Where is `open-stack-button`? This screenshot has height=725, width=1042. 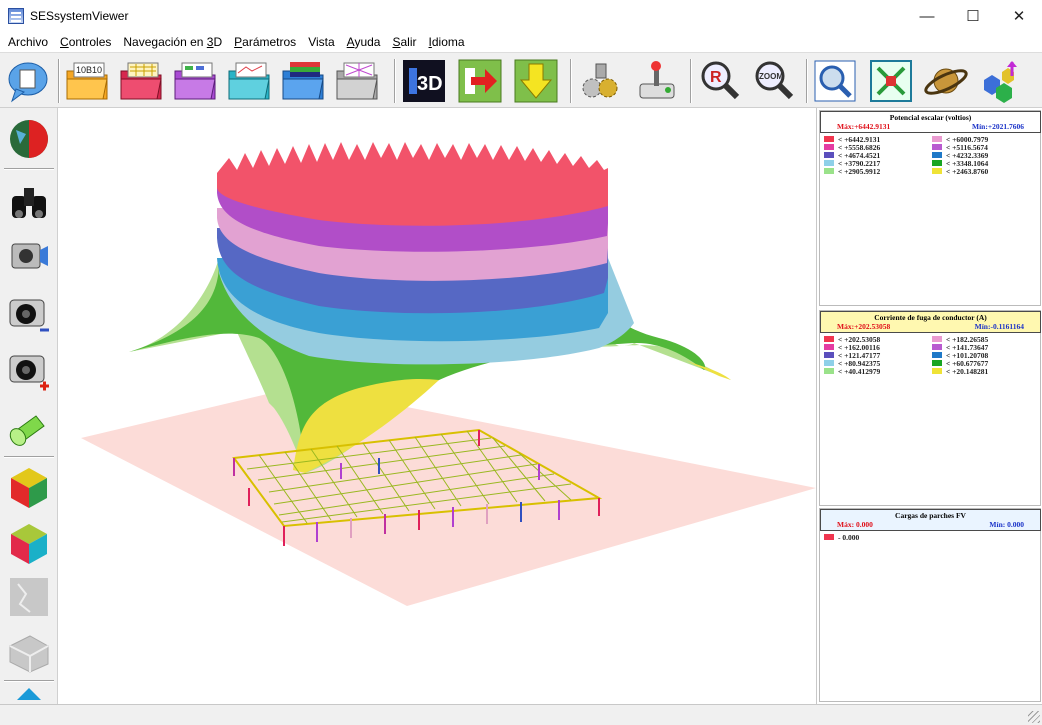 open-stack-button is located at coordinates (304, 81).